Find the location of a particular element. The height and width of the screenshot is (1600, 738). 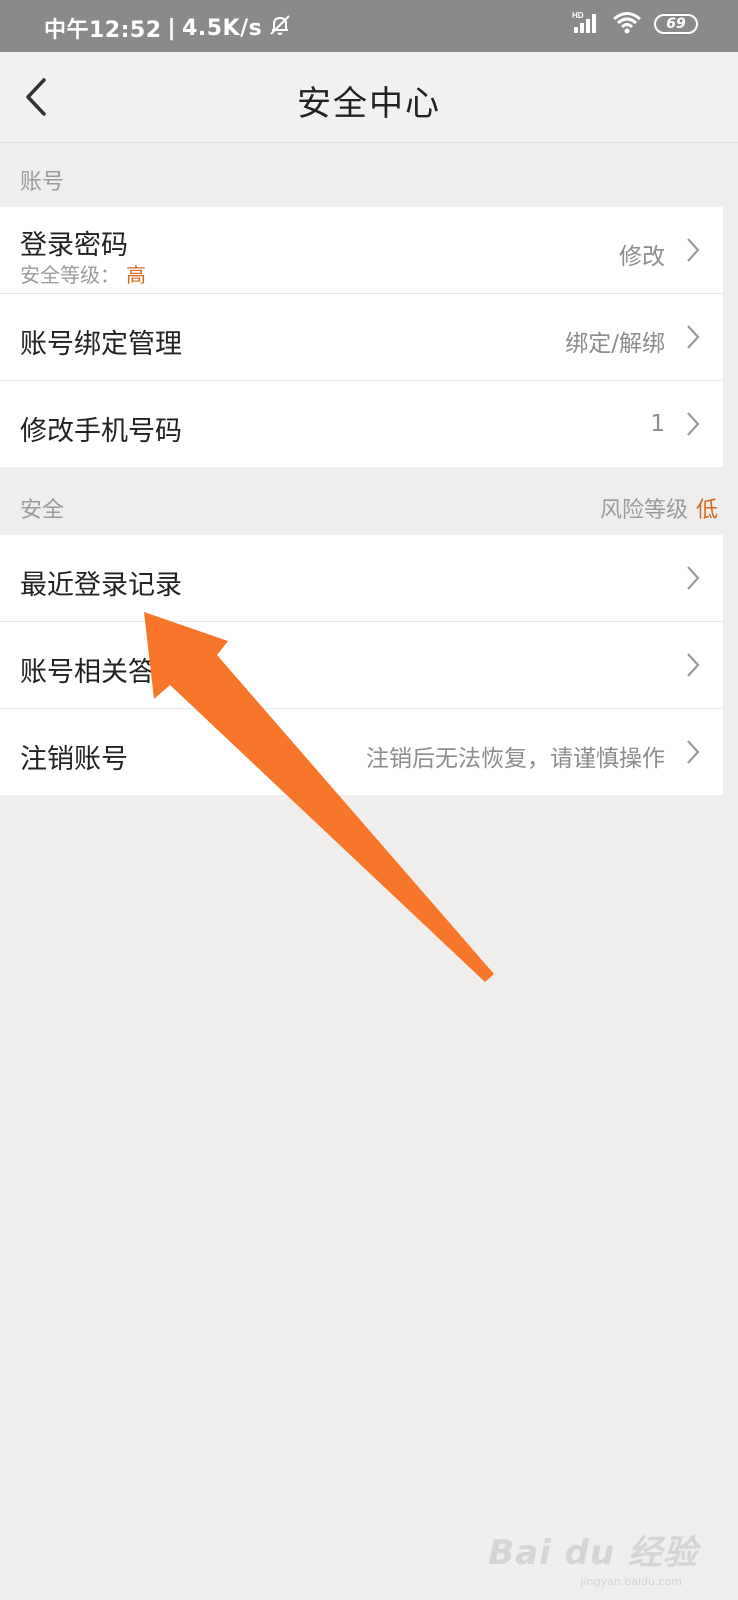

cancel-account-warning: 注销后无法恢复，请谨慎操作 is located at coordinates (515, 759).